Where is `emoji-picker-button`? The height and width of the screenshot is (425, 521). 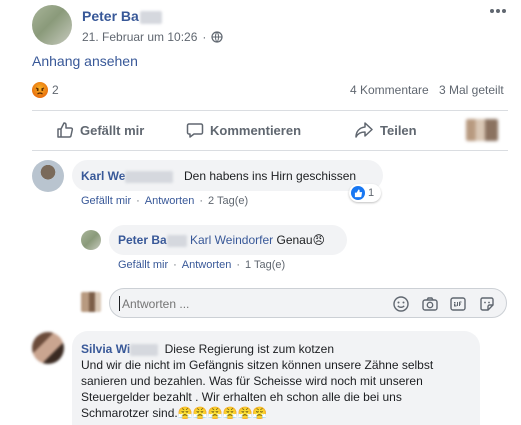
emoji-picker-button is located at coordinates (401, 305).